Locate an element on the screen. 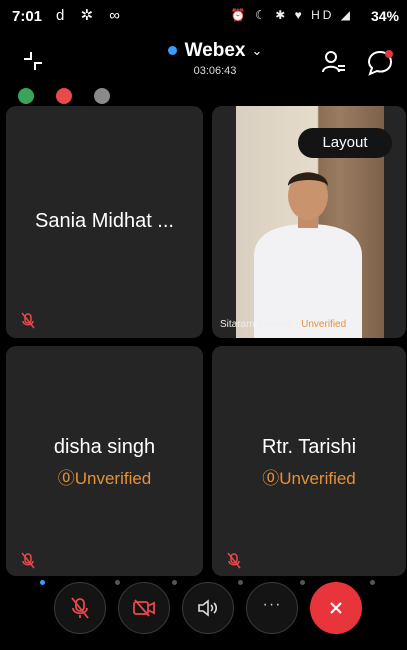  speaker-icon is located at coordinates (208, 608).